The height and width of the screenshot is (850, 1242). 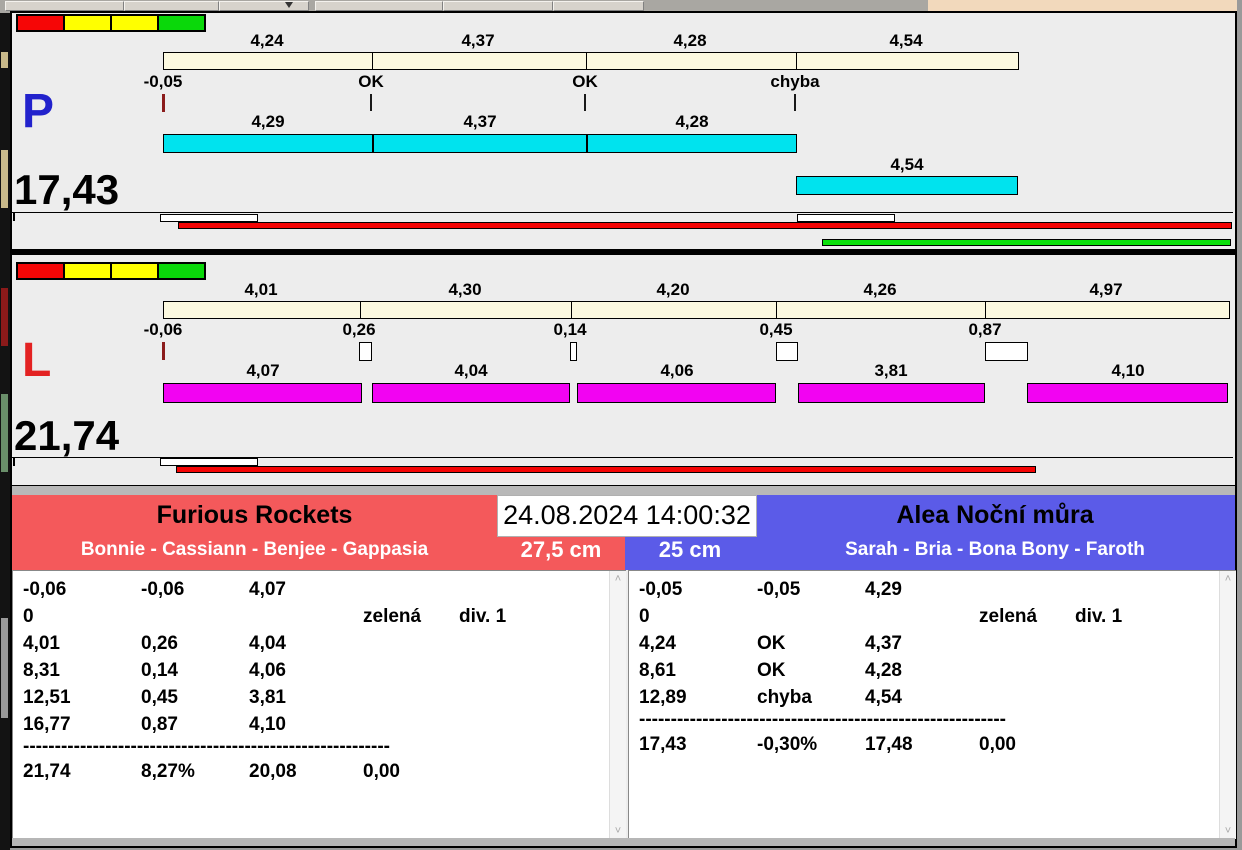 I want to click on result-cell: -0,05, so click(x=779, y=589).